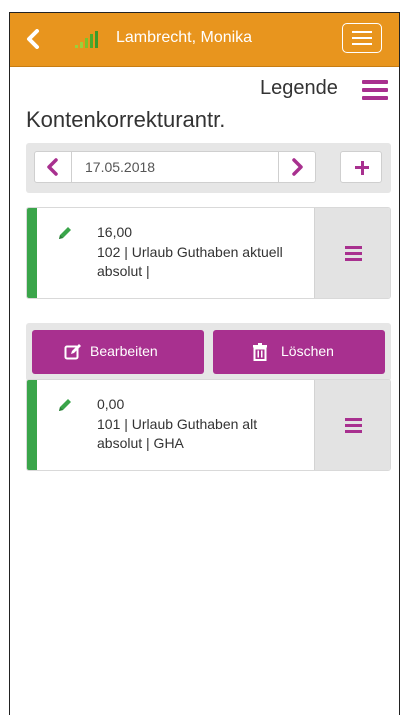 The height and width of the screenshot is (715, 406). What do you see at coordinates (375, 91) in the screenshot?
I see `legend-menu-icon` at bounding box center [375, 91].